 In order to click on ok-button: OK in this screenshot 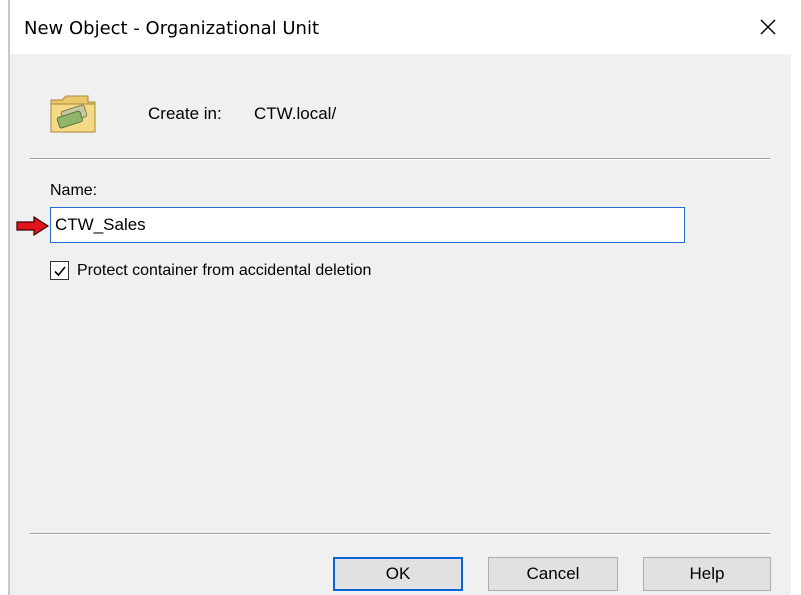, I will do `click(398, 574)`.